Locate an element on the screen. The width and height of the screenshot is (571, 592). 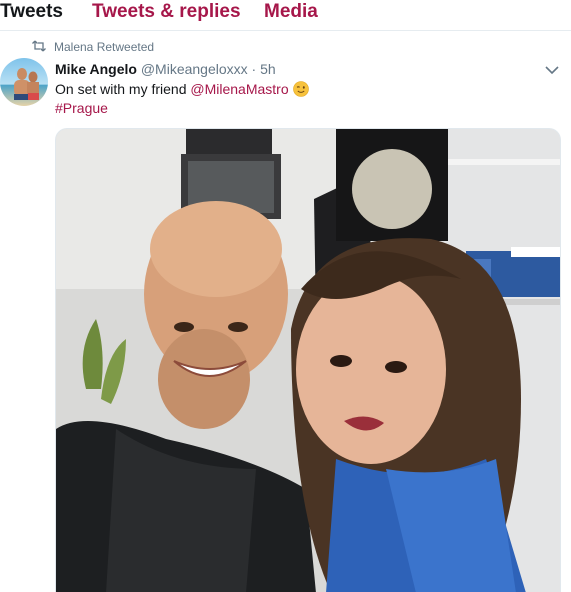
retweet-context-label: Malena Retweeted is located at coordinates (104, 47).